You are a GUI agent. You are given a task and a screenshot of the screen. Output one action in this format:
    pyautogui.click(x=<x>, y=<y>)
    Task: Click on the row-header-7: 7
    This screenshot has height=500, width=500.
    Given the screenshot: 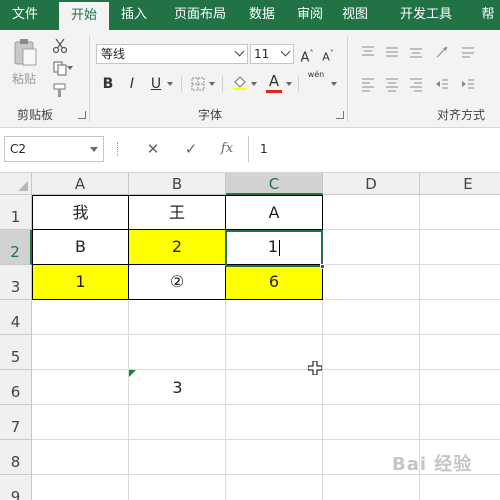 What is the action you would take?
    pyautogui.click(x=16, y=422)
    